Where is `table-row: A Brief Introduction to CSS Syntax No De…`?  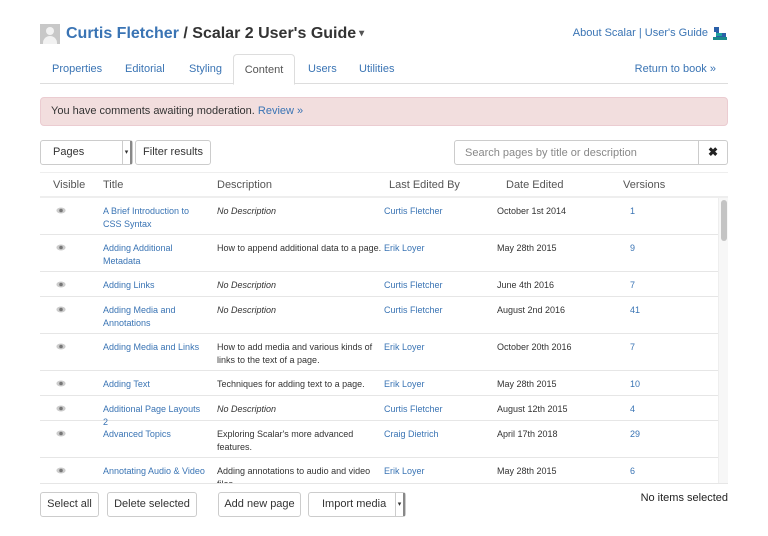 table-row: A Brief Introduction to CSS Syntax No De… is located at coordinates (379, 216).